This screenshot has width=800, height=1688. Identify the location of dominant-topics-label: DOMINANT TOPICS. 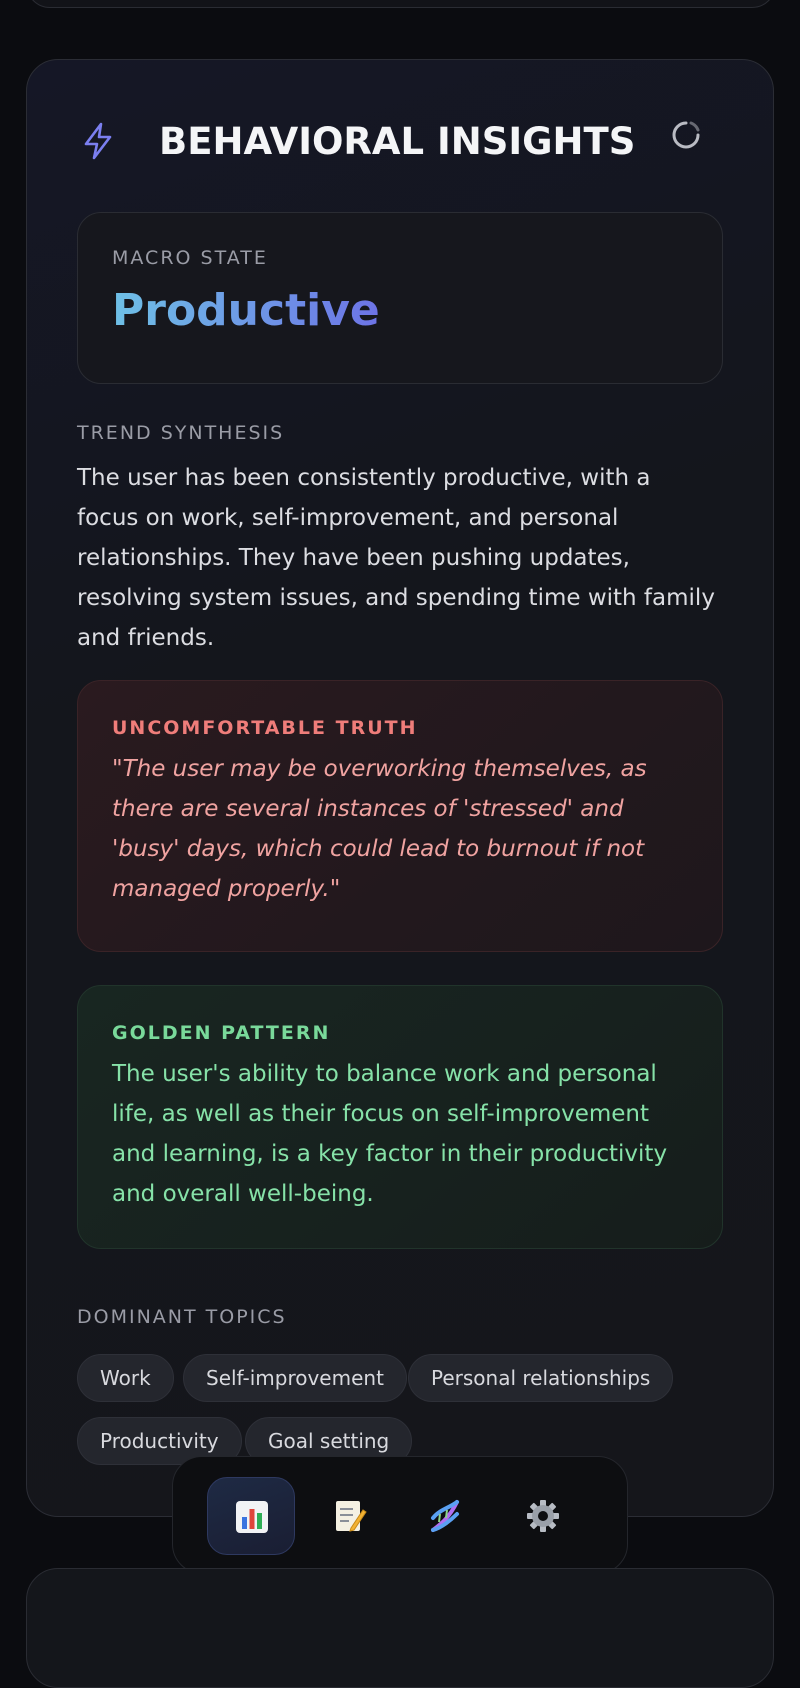
(182, 1317).